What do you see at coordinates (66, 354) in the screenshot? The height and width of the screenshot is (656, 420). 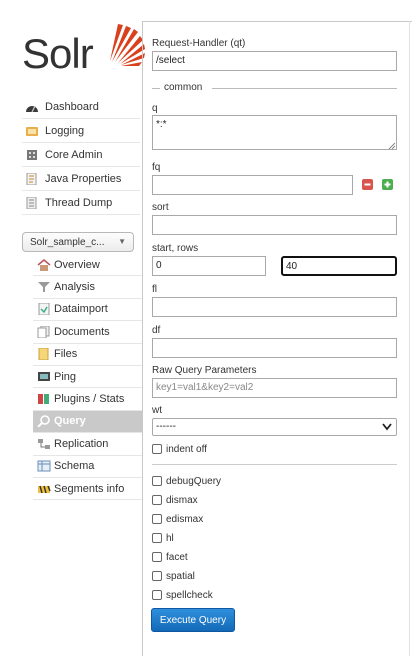 I see `core-nav-label: Files` at bounding box center [66, 354].